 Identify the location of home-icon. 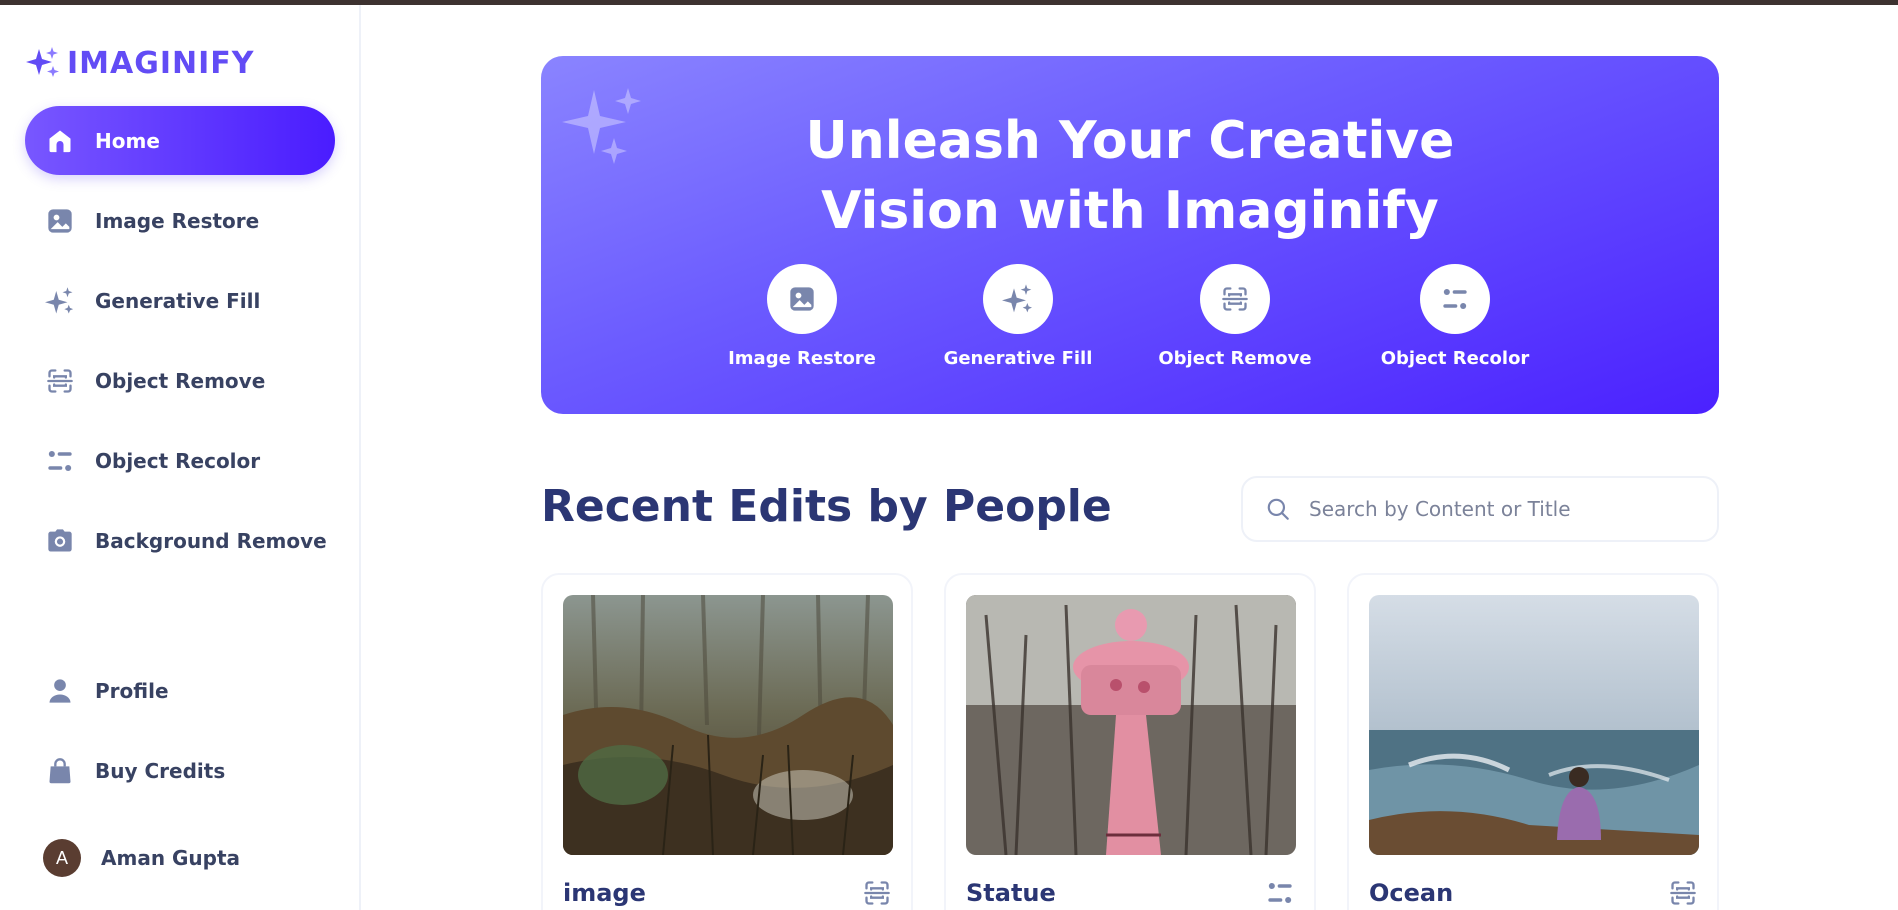
(60, 141).